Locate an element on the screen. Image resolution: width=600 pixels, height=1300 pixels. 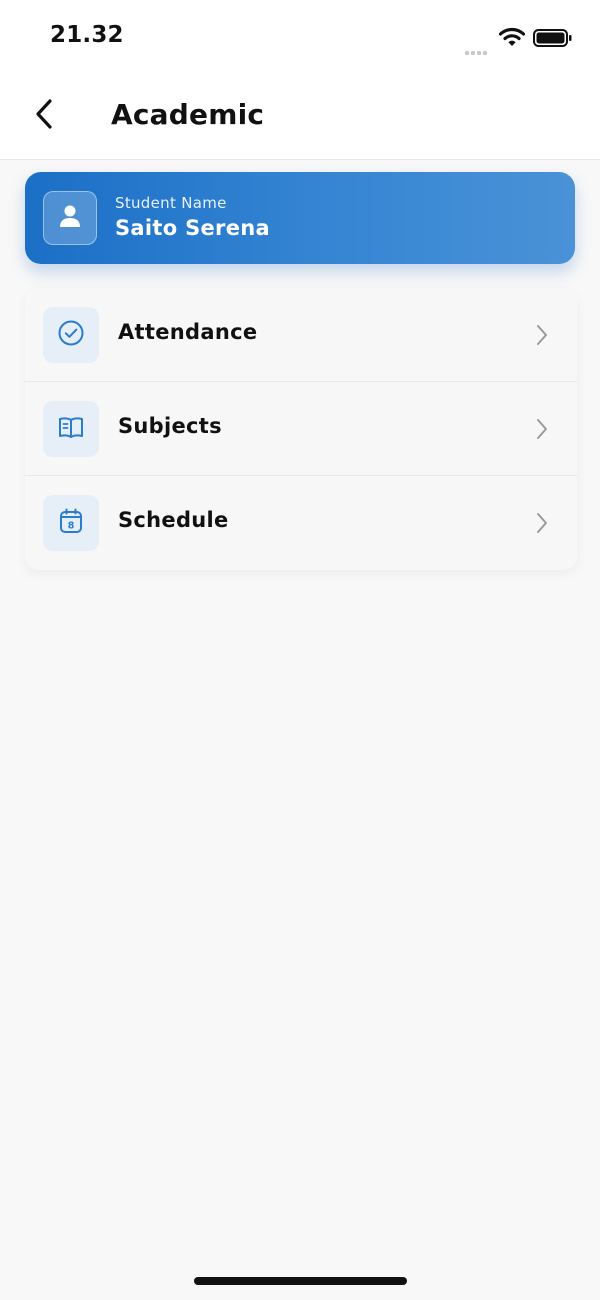
avatar is located at coordinates (70, 218).